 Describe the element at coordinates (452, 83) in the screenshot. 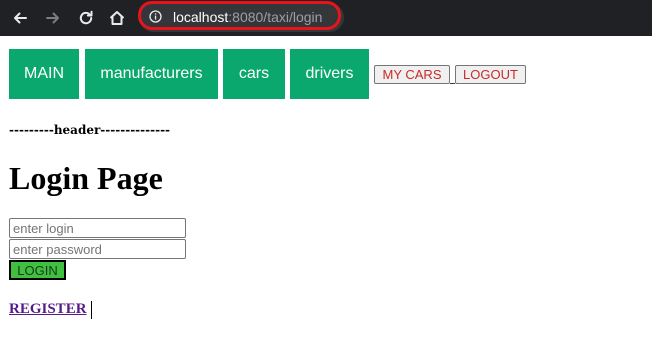

I see `separator` at that location.